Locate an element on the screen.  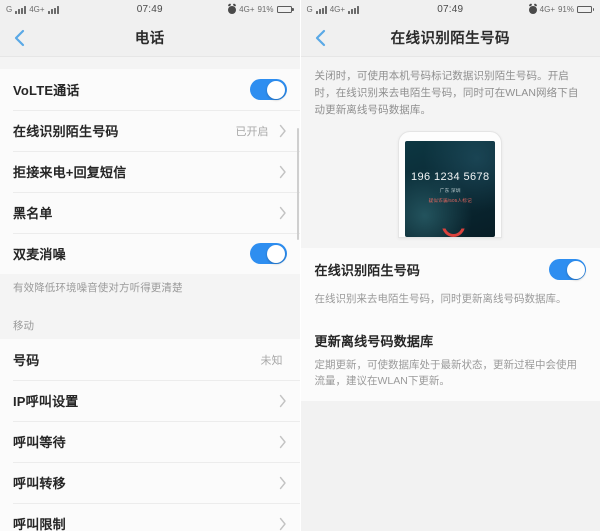
page-title: 在线识别陌生号码 is located at coordinates (450, 39).